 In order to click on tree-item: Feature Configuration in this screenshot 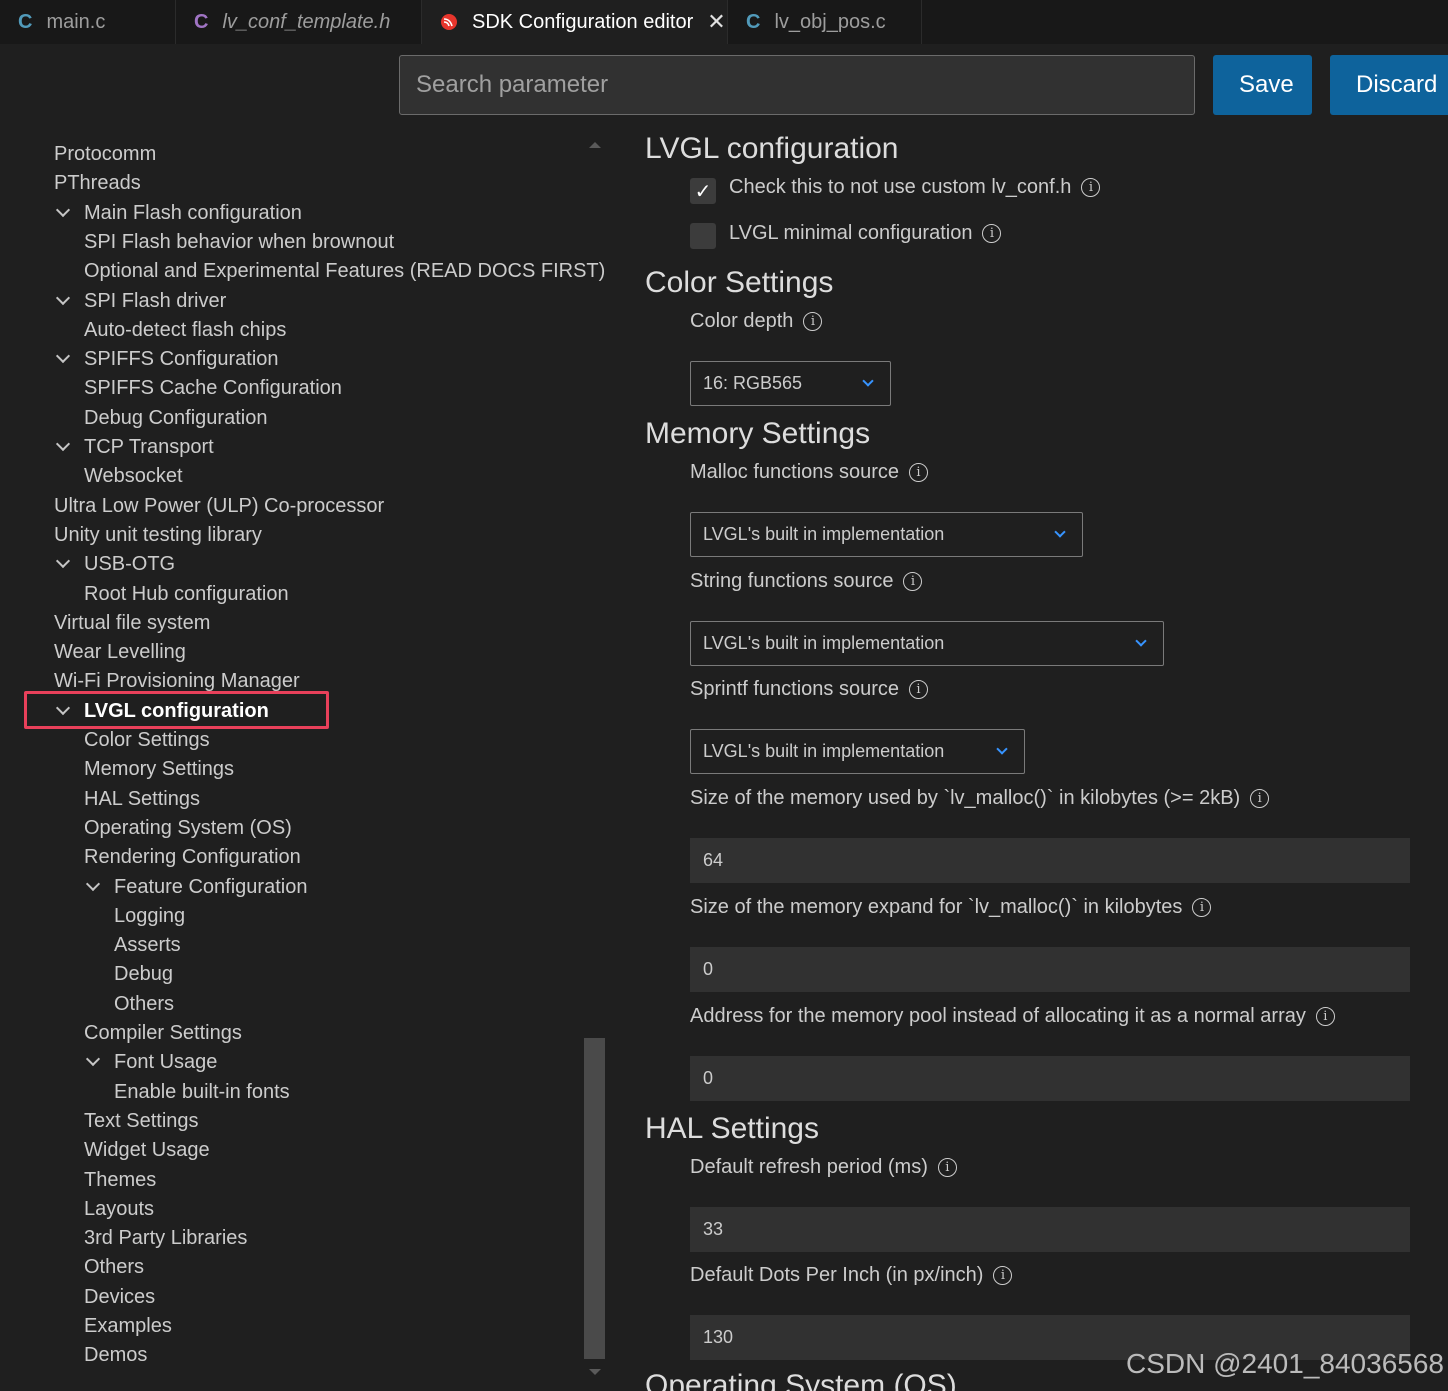, I will do `click(210, 887)`.